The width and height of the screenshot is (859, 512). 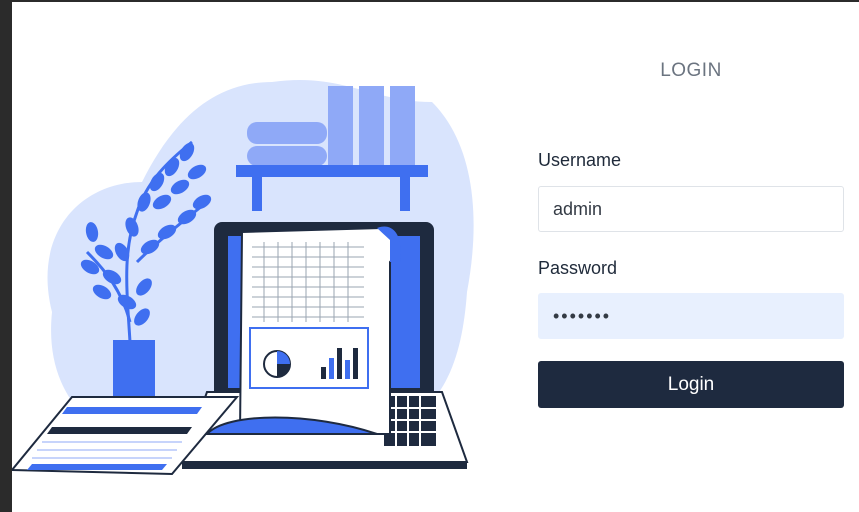 What do you see at coordinates (691, 209) in the screenshot?
I see `username-input` at bounding box center [691, 209].